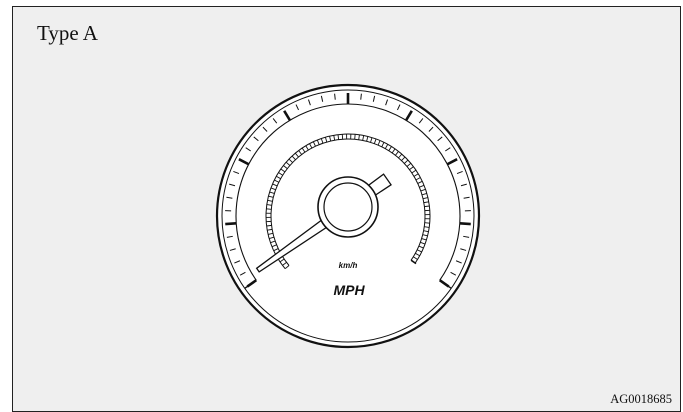  What do you see at coordinates (348, 207) in the screenshot?
I see `hub-inner` at bounding box center [348, 207].